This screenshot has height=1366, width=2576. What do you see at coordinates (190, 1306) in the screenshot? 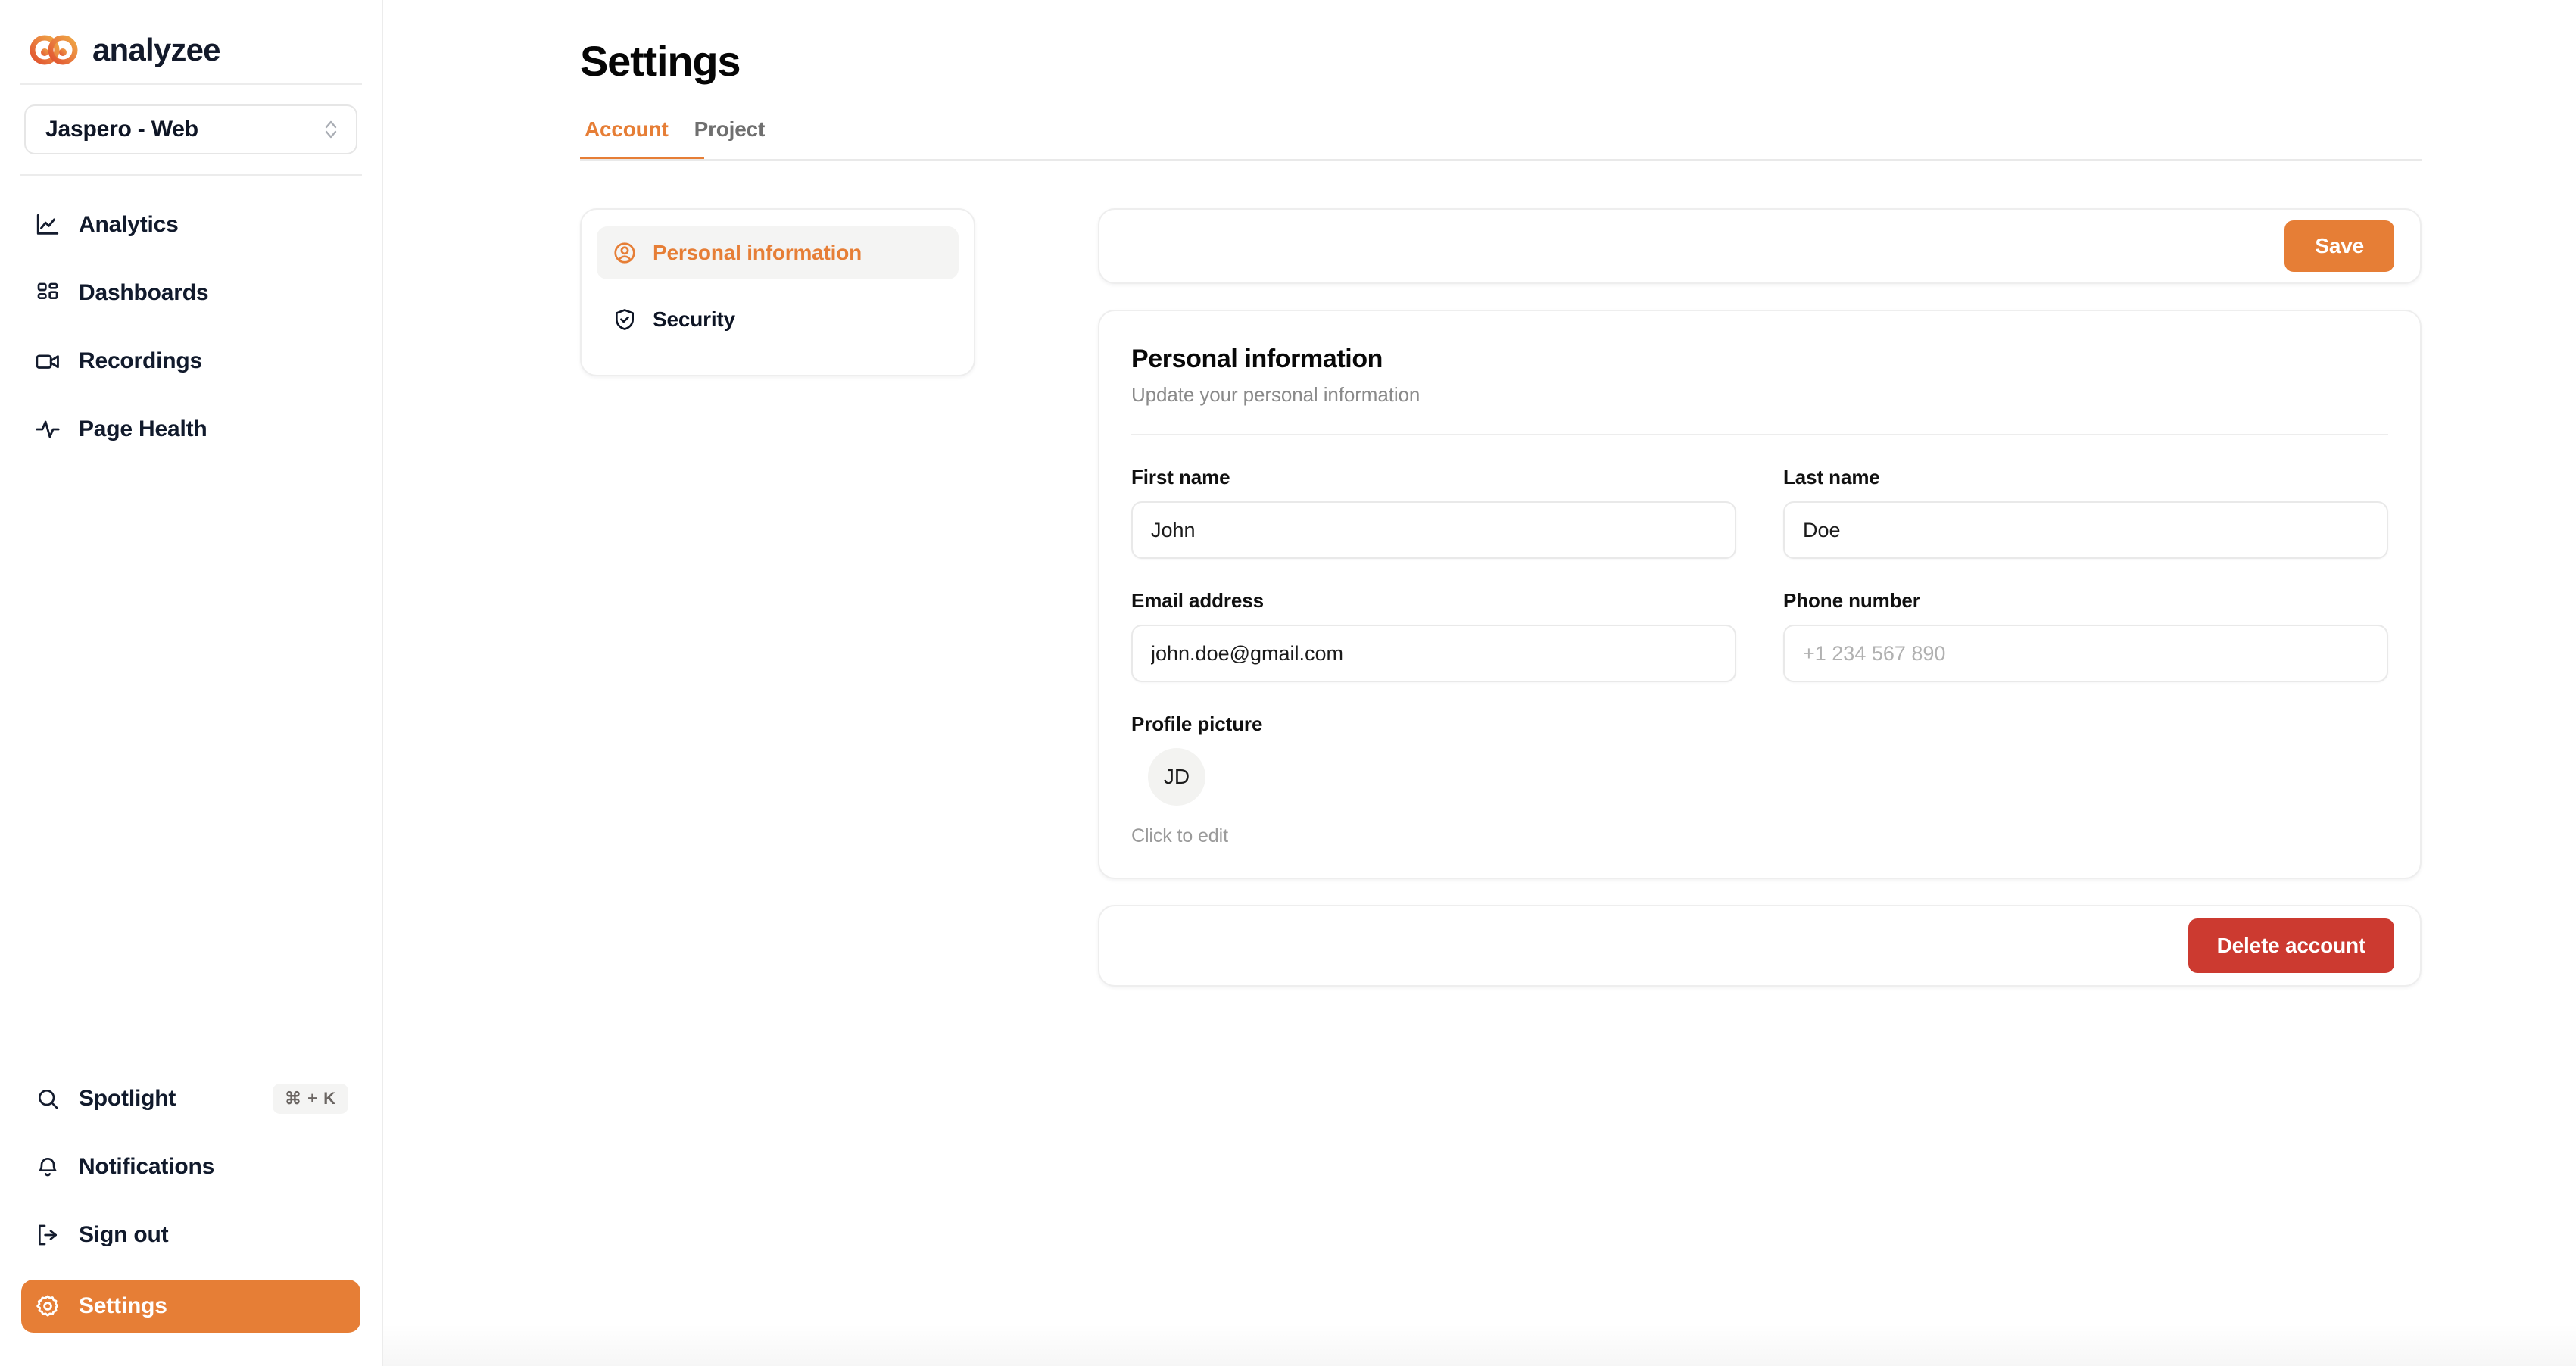
I see `sidebar-item-settings: Settings` at bounding box center [190, 1306].